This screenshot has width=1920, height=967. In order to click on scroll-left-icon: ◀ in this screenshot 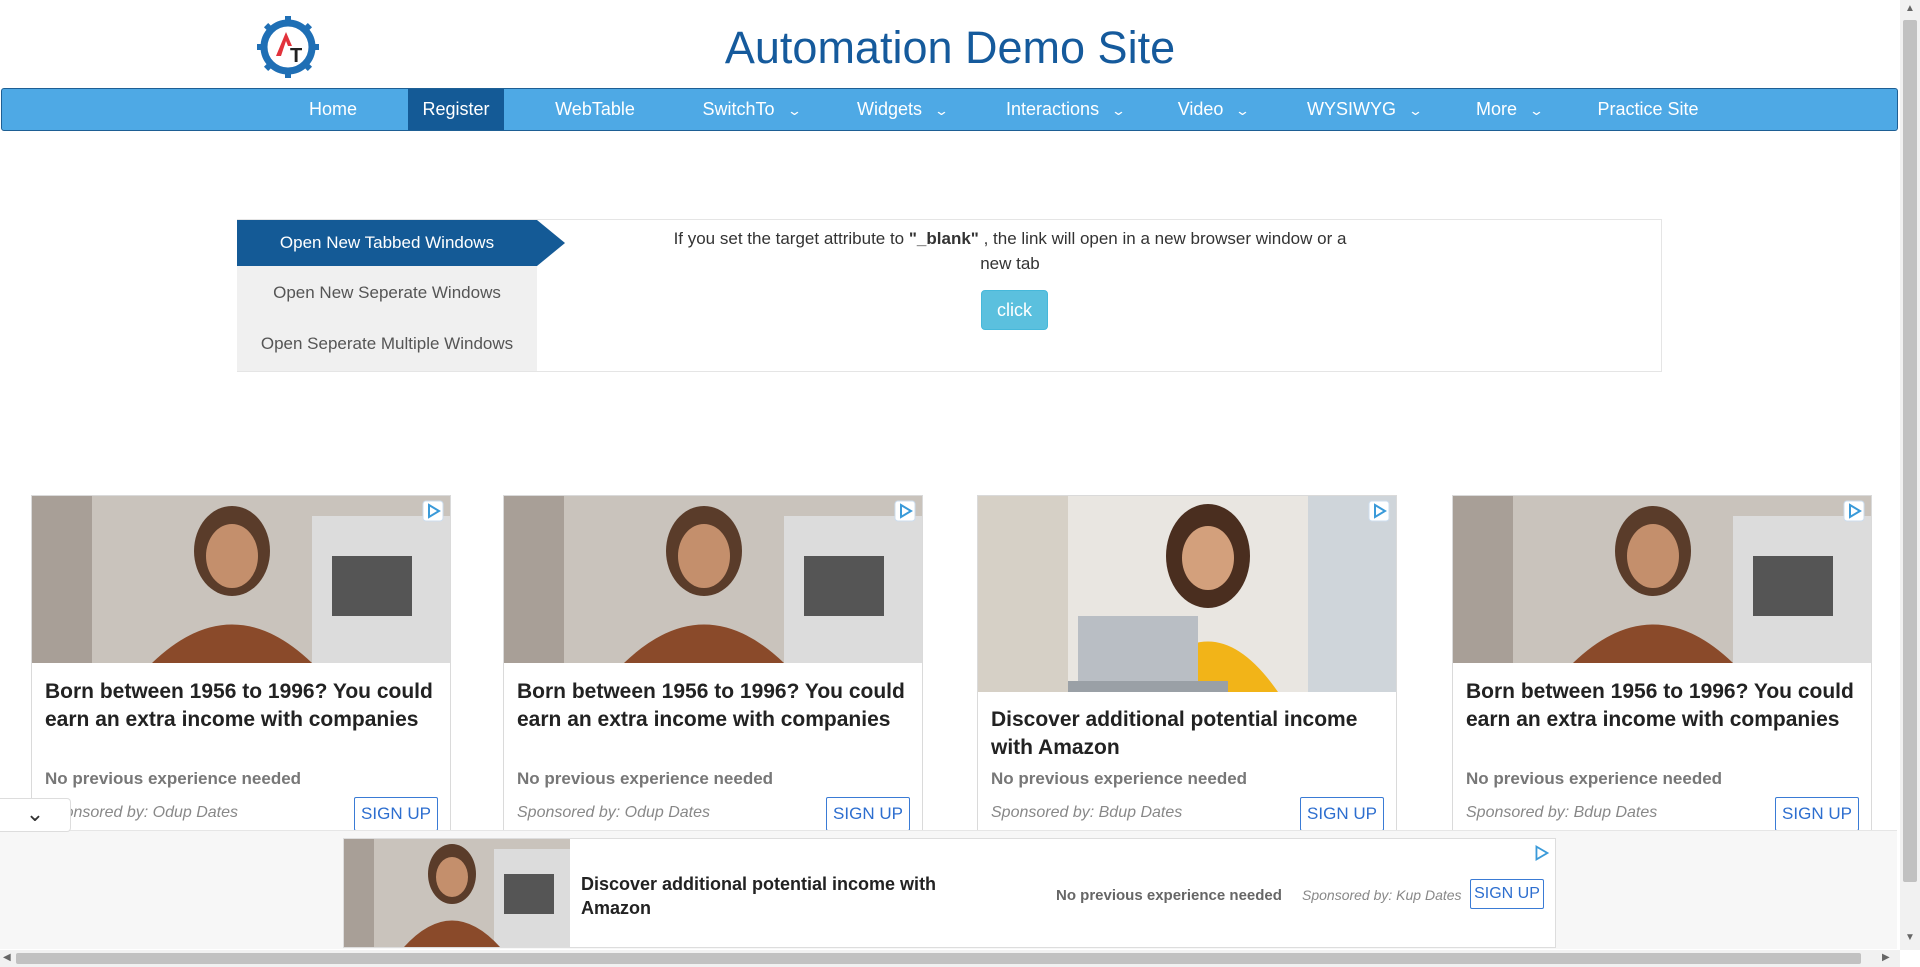, I will do `click(7, 957)`.